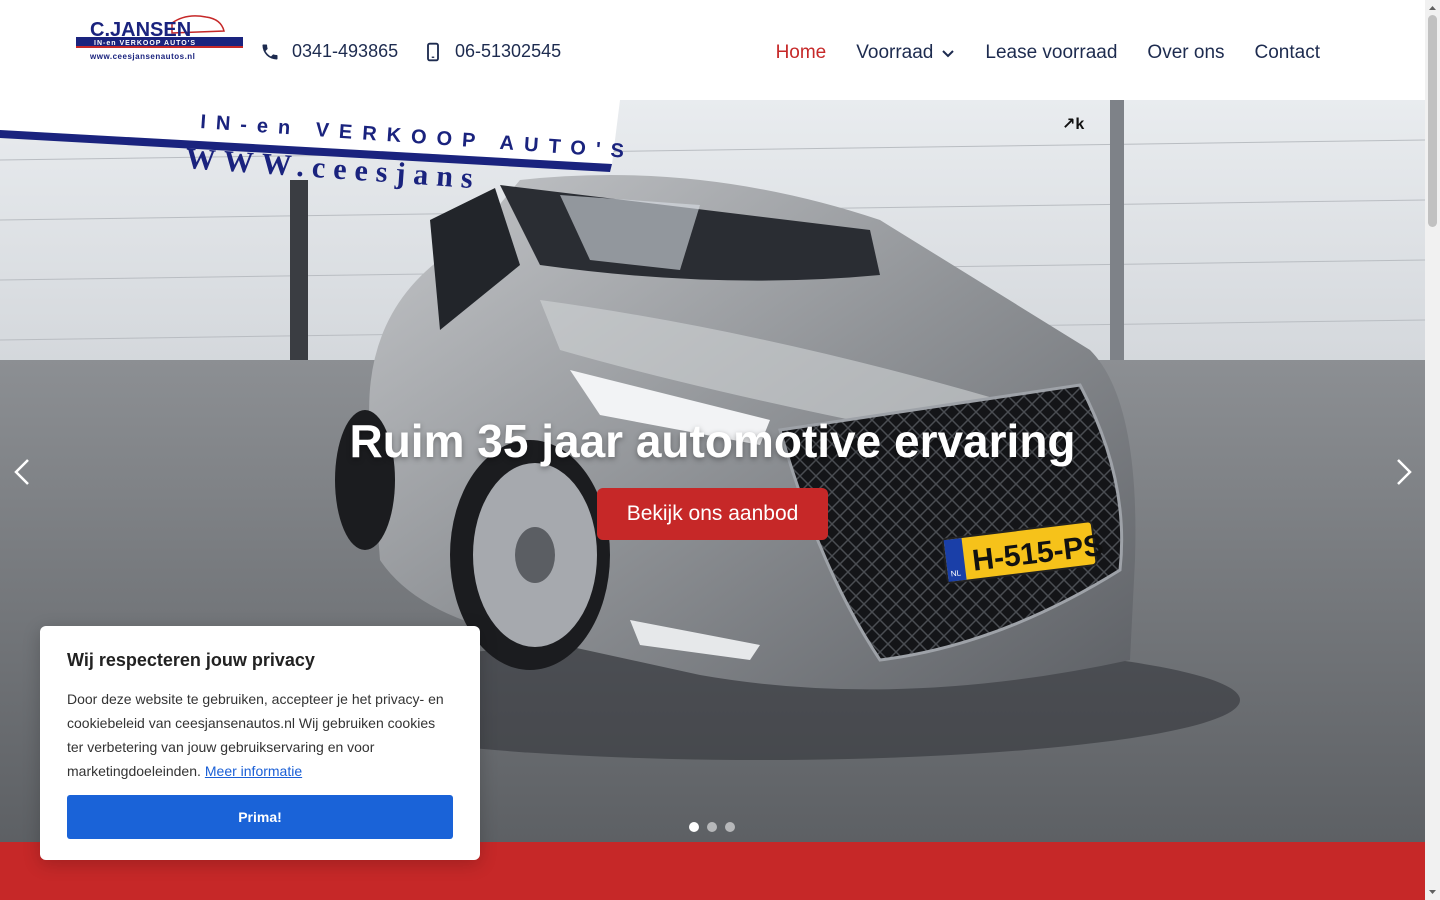  I want to click on nav-item-voorraad: Voorraad, so click(905, 53).